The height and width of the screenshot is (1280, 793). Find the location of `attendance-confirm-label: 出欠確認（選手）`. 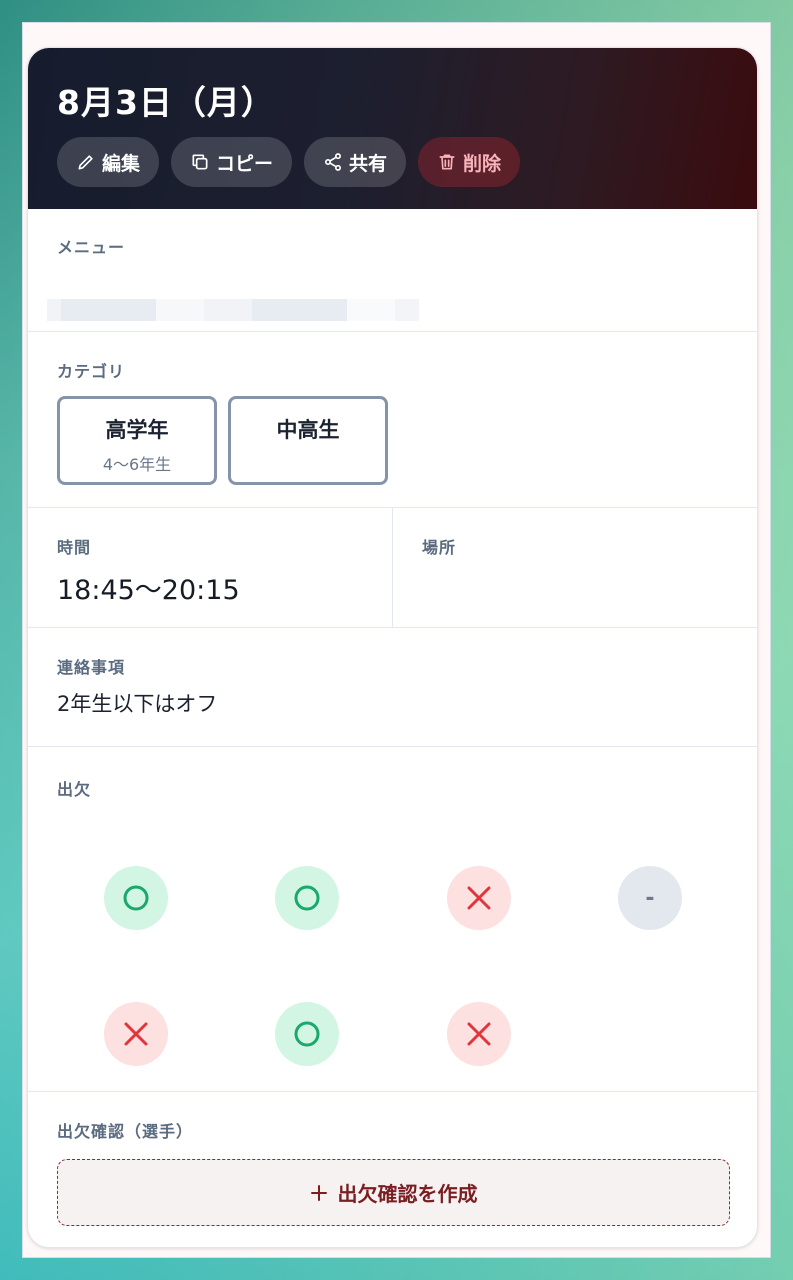

attendance-confirm-label: 出欠確認（選手） is located at coordinates (125, 1131).